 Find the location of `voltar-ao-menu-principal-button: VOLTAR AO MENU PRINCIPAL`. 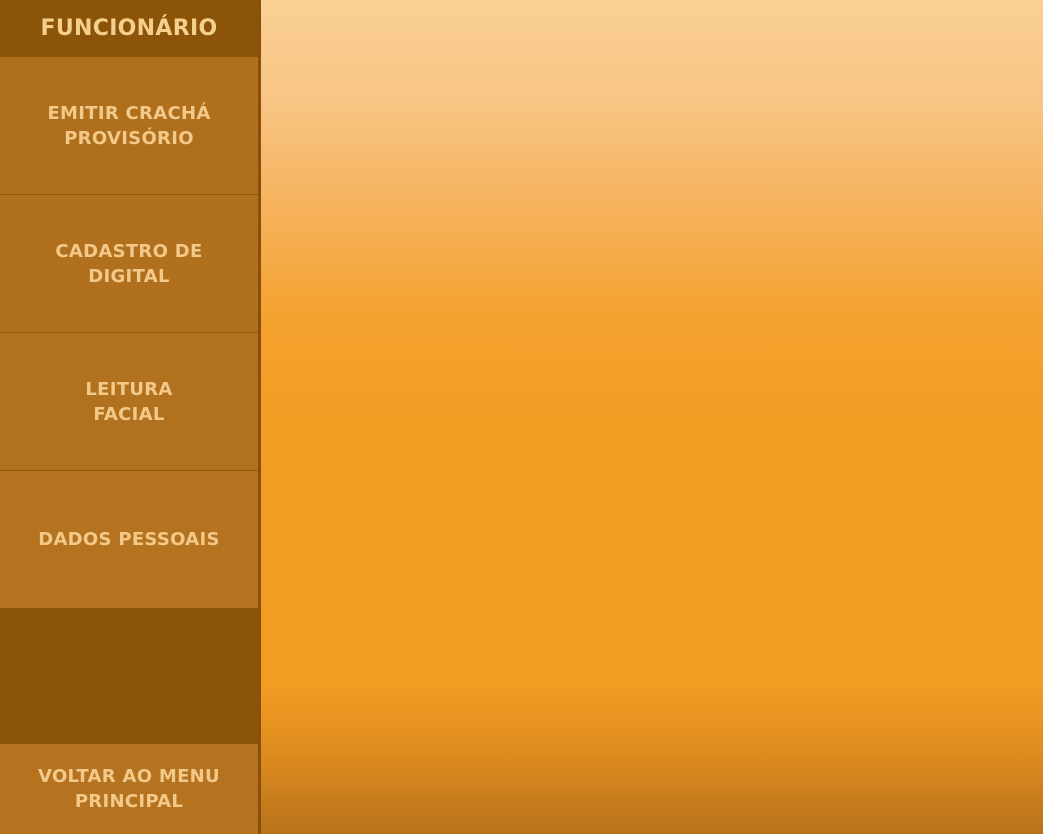

voltar-ao-menu-principal-button: VOLTAR AO MENU PRINCIPAL is located at coordinates (129, 789).